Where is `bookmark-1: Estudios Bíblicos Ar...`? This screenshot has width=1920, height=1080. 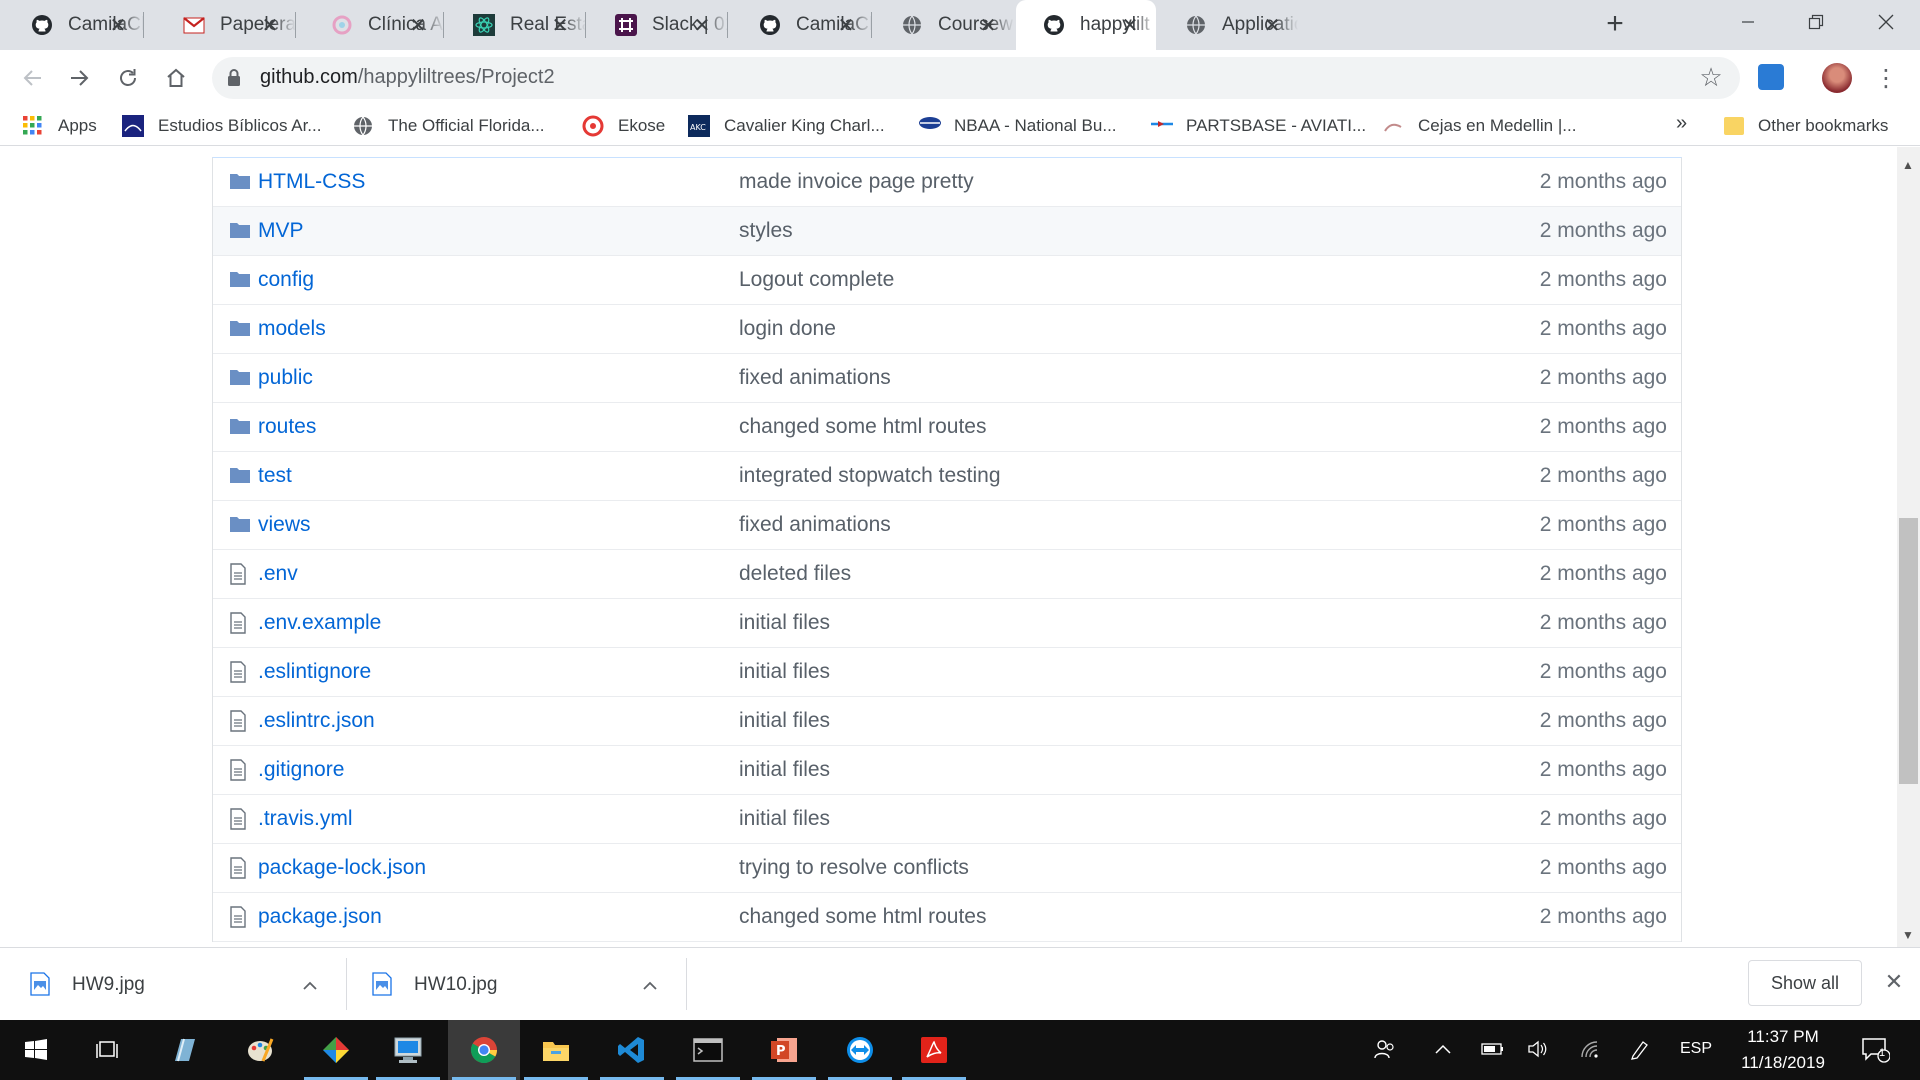 bookmark-1: Estudios Bíblicos Ar... is located at coordinates (221, 126).